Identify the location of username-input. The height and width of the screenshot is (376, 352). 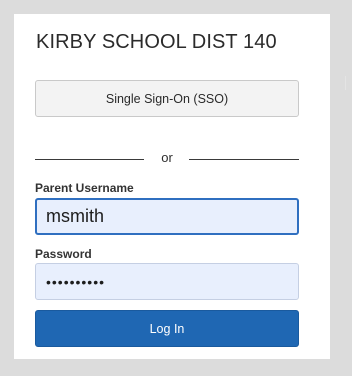
(167, 216).